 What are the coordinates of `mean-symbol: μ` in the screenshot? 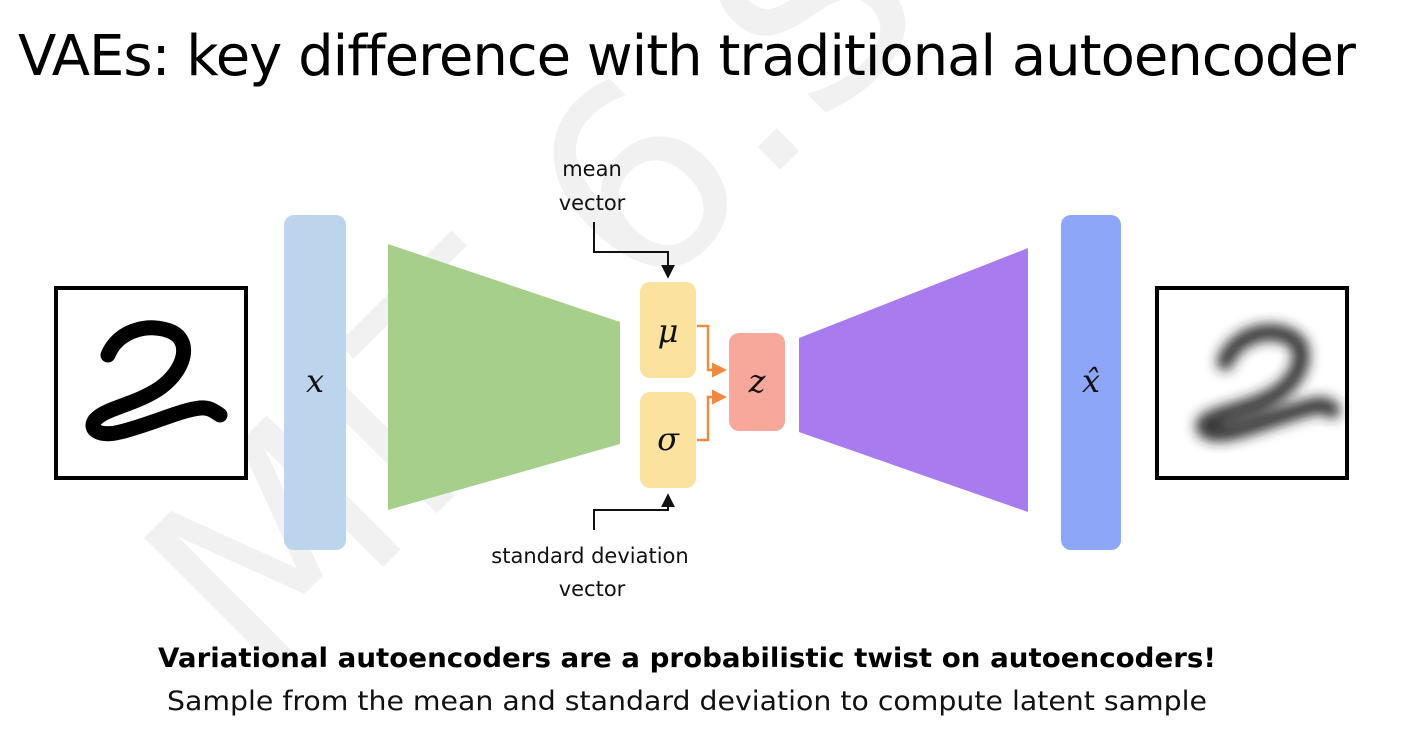 It's located at (668, 331).